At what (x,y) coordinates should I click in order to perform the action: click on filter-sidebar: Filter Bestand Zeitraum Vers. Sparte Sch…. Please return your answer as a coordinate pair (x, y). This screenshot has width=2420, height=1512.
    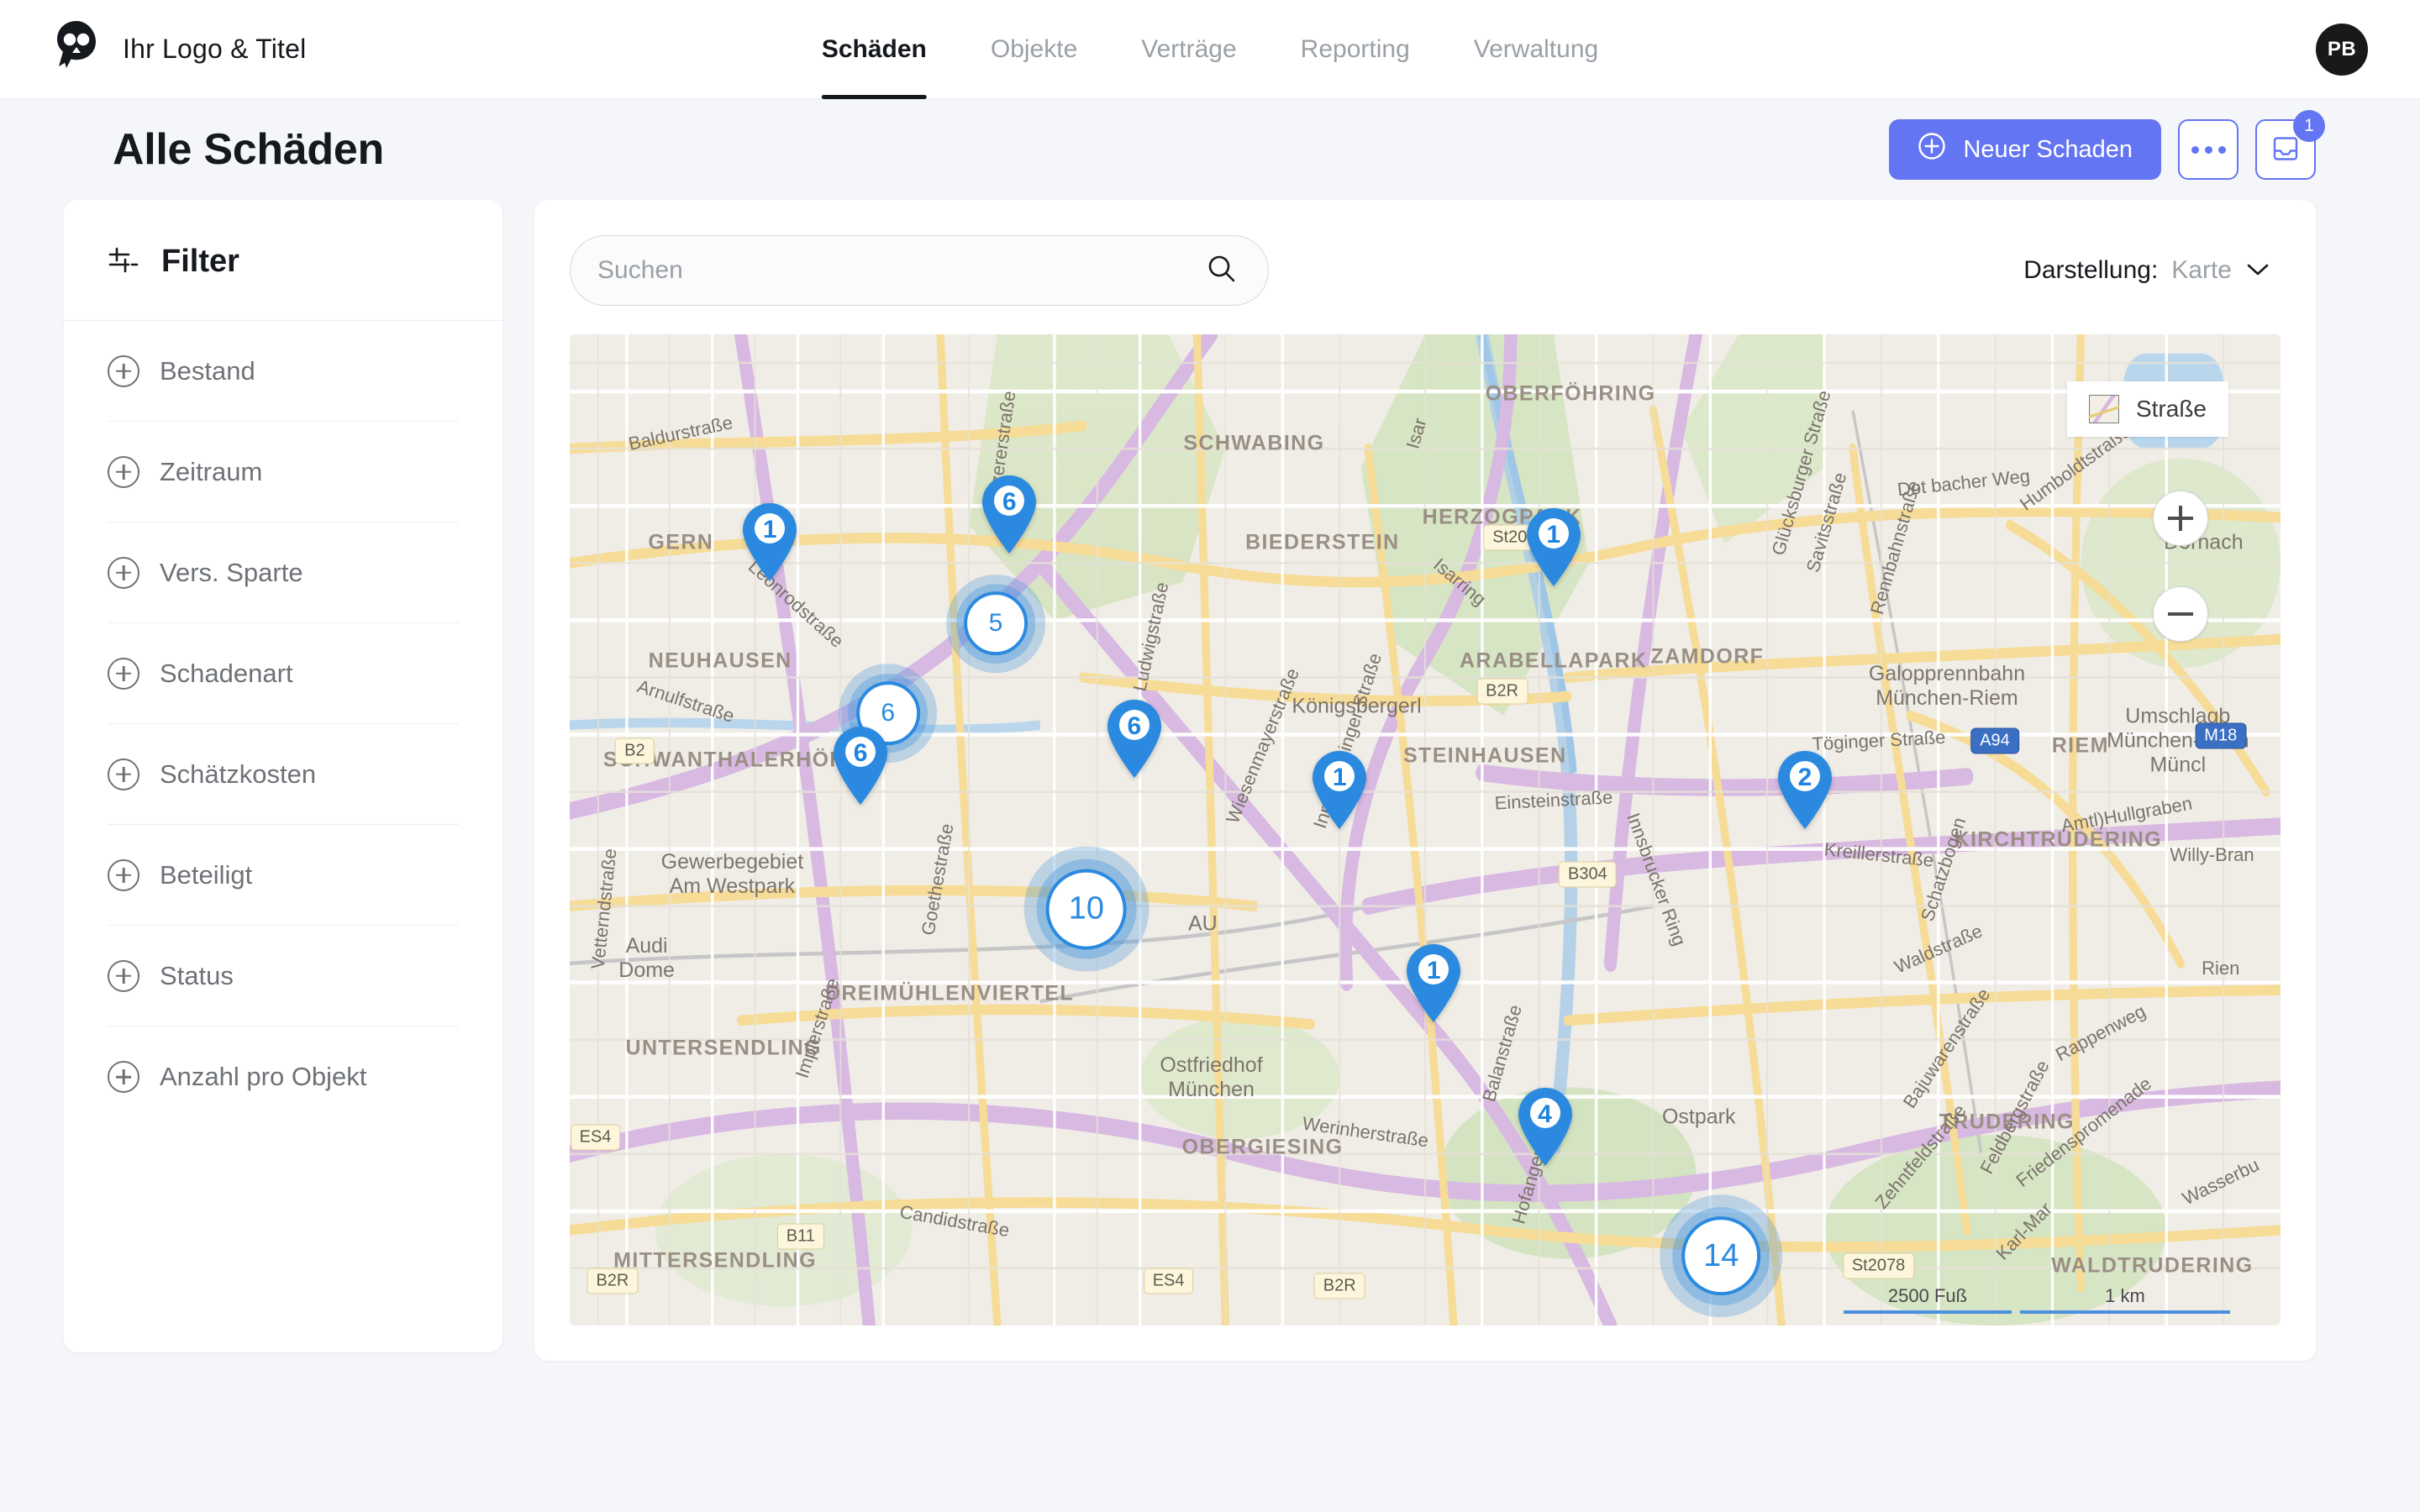
    Looking at the image, I should click on (283, 776).